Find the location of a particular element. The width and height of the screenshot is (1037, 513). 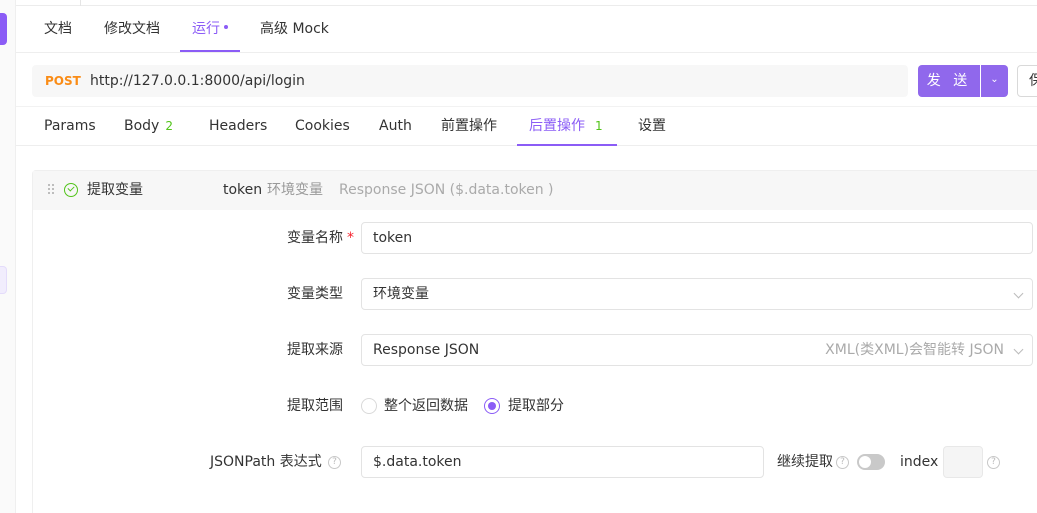

continue-extract-label: 继续提取 is located at coordinates (805, 462).